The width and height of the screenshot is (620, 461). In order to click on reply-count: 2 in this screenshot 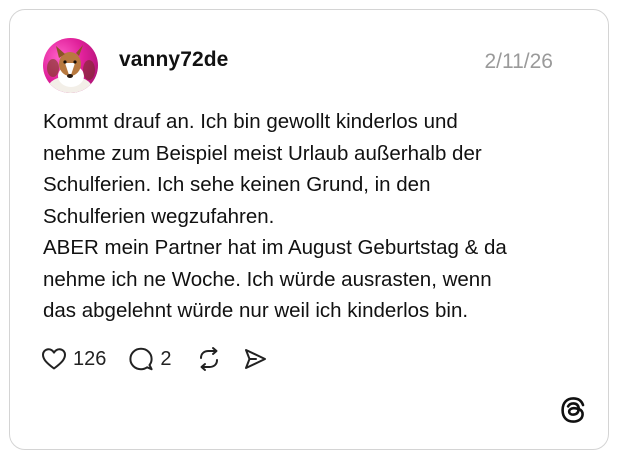, I will do `click(166, 358)`.